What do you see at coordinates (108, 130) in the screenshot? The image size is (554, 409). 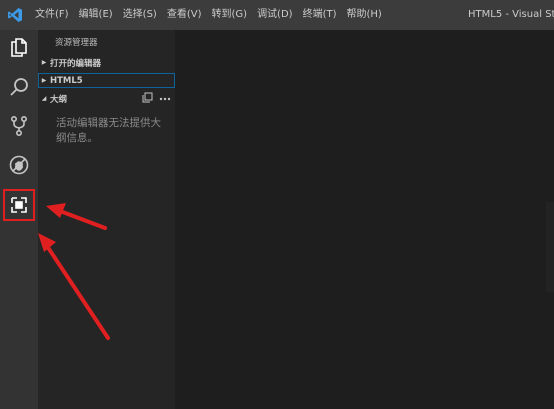 I see `outline-empty-message: 活动编辑器无法提供大纲信息。` at bounding box center [108, 130].